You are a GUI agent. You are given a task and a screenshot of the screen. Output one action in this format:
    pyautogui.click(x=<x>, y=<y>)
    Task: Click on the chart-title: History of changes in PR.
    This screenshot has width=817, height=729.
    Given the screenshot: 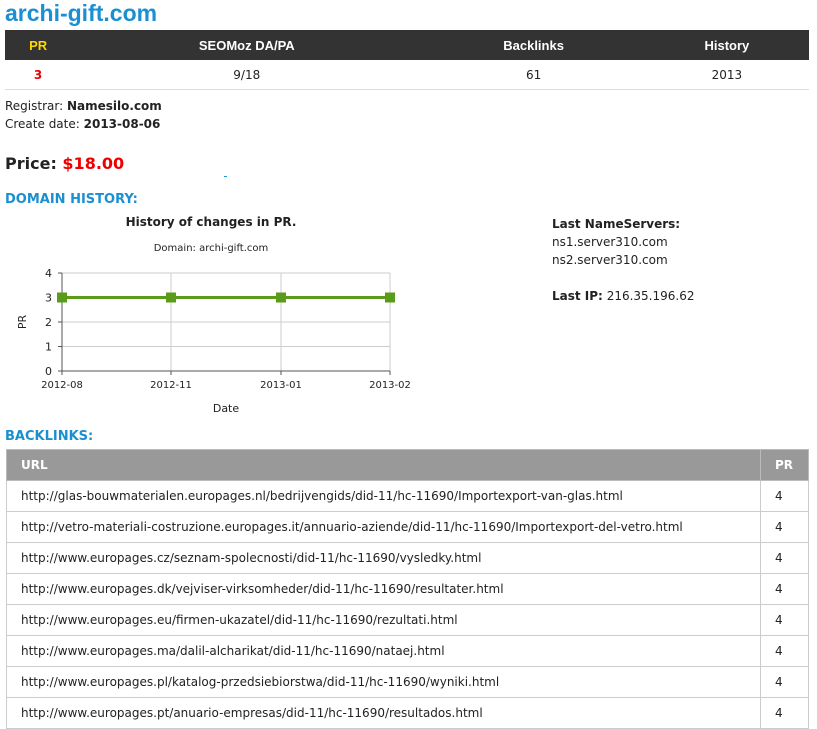 What is the action you would take?
    pyautogui.click(x=211, y=222)
    